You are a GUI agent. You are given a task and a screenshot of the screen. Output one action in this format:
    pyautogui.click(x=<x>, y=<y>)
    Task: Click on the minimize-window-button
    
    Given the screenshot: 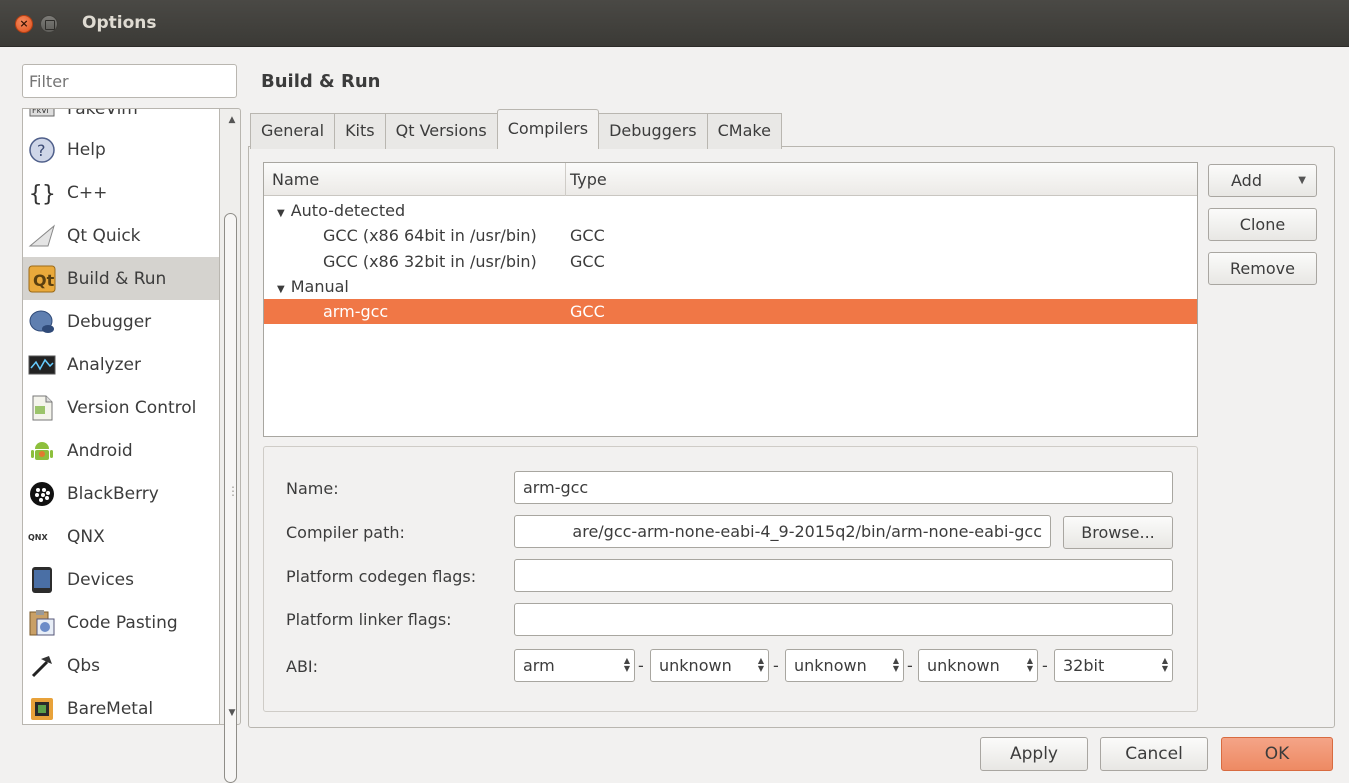 What is the action you would take?
    pyautogui.click(x=49, y=24)
    